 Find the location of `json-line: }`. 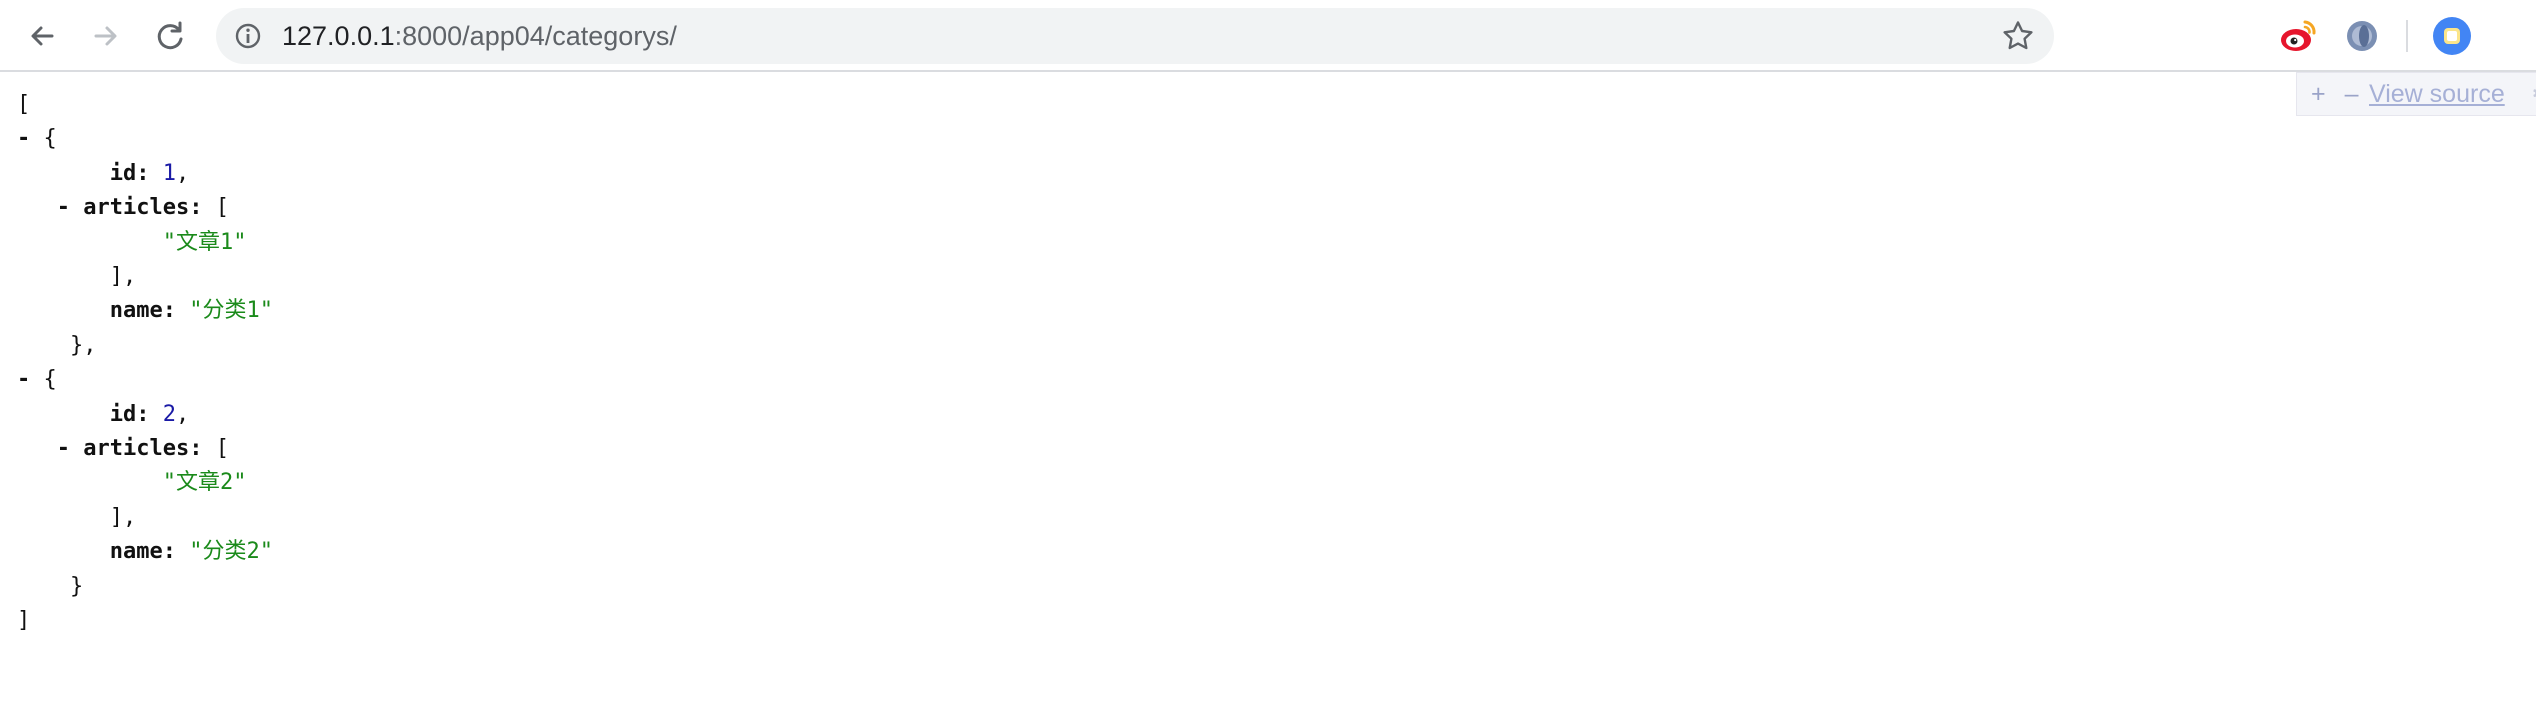

json-line: } is located at coordinates (76, 587).